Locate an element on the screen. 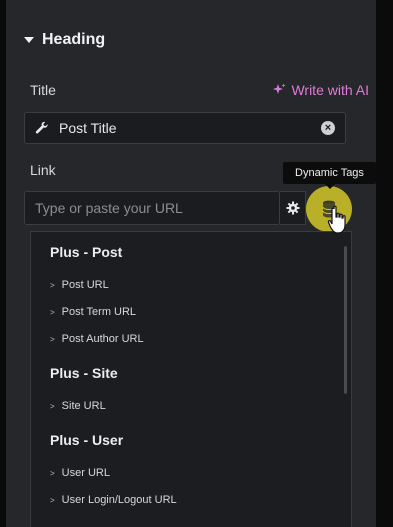  dynamic-tags-tooltip: Dynamic Tags is located at coordinates (329, 175).